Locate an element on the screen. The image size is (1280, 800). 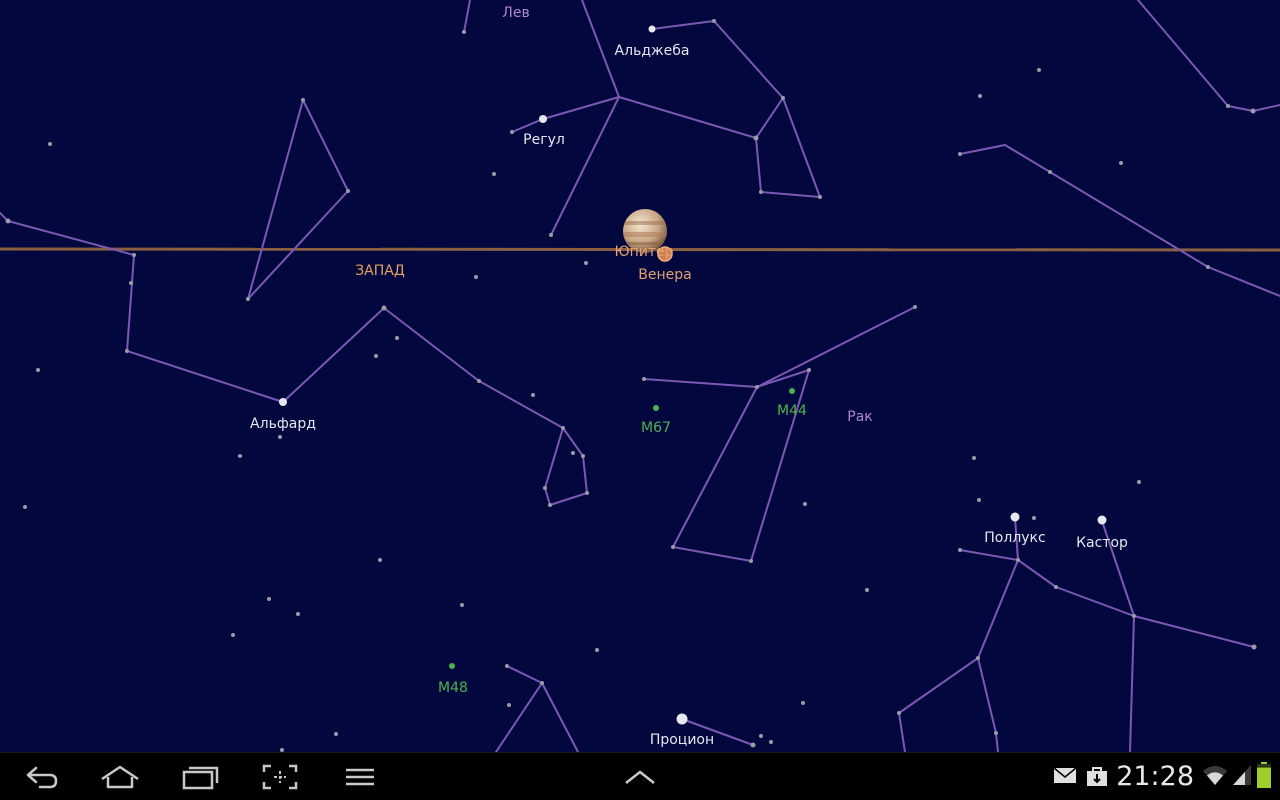
battery-icon is located at coordinates (1264, 775).